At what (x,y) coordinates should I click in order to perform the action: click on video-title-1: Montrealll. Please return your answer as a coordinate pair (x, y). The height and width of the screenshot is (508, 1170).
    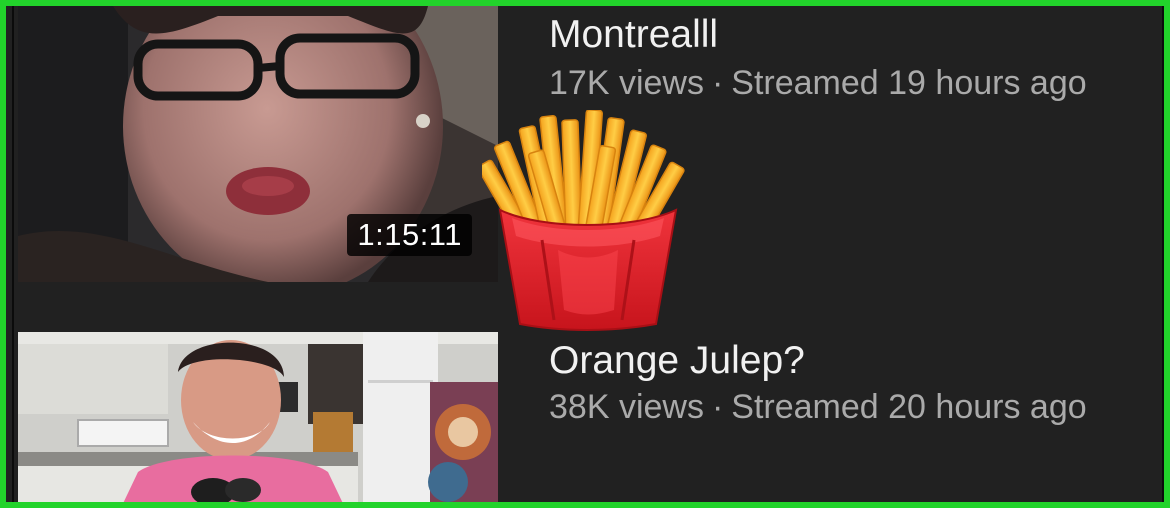
    Looking at the image, I should click on (633, 35).